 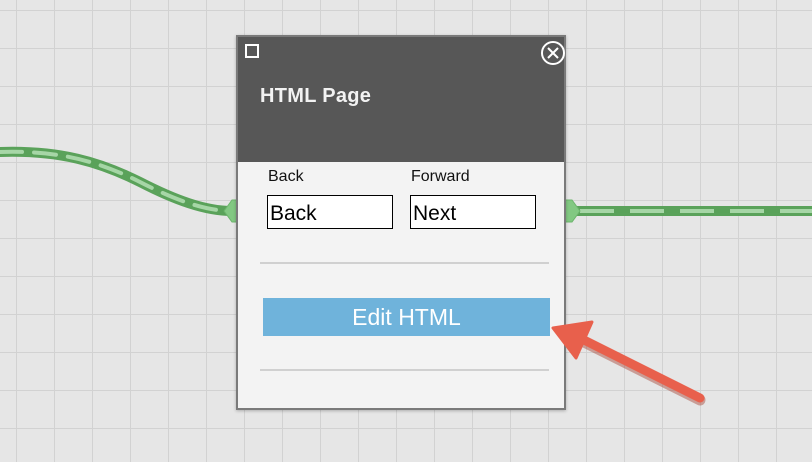 I want to click on close-icon, so click(x=553, y=53).